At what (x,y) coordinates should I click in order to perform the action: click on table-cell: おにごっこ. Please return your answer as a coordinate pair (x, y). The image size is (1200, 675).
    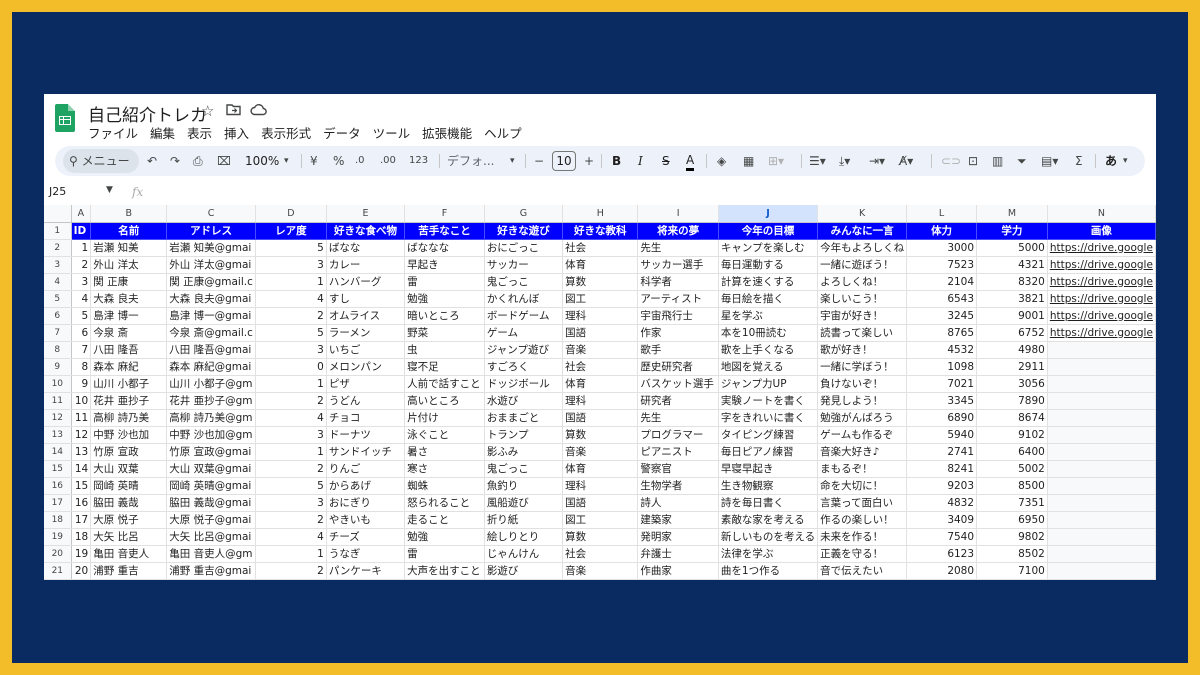
    Looking at the image, I should click on (524, 248).